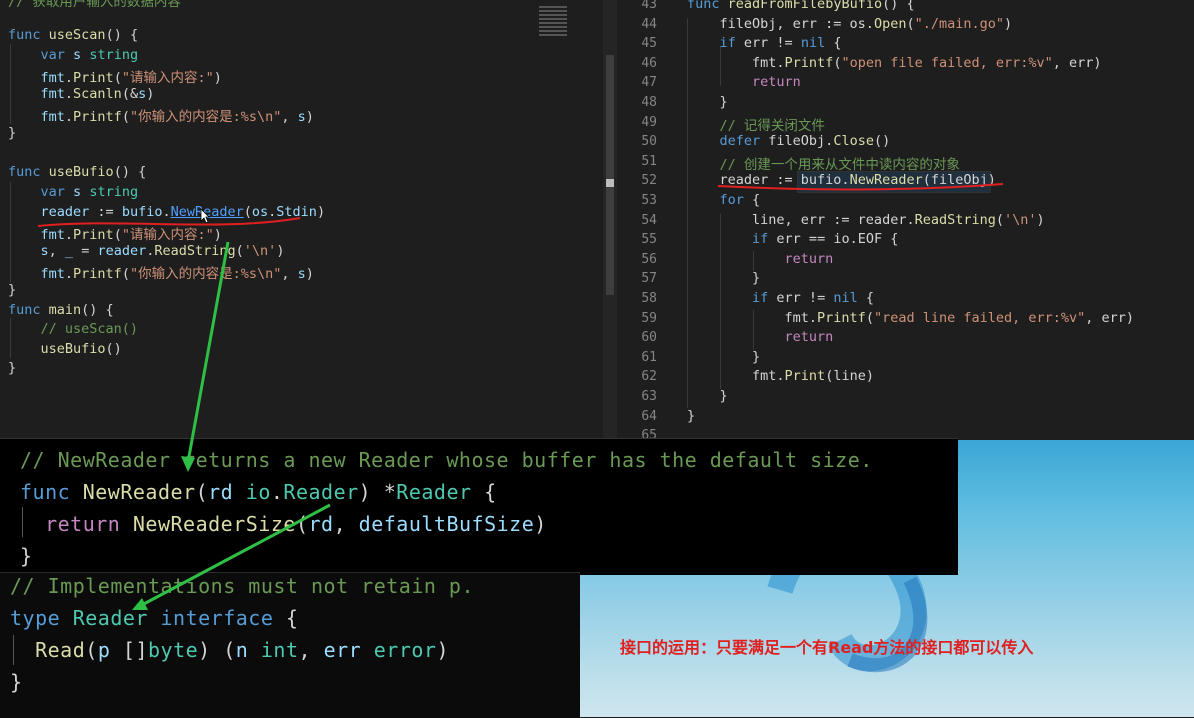 The height and width of the screenshot is (718, 1194). What do you see at coordinates (81, 94) in the screenshot?
I see `code-line: fmt.Scanln(&s)` at bounding box center [81, 94].